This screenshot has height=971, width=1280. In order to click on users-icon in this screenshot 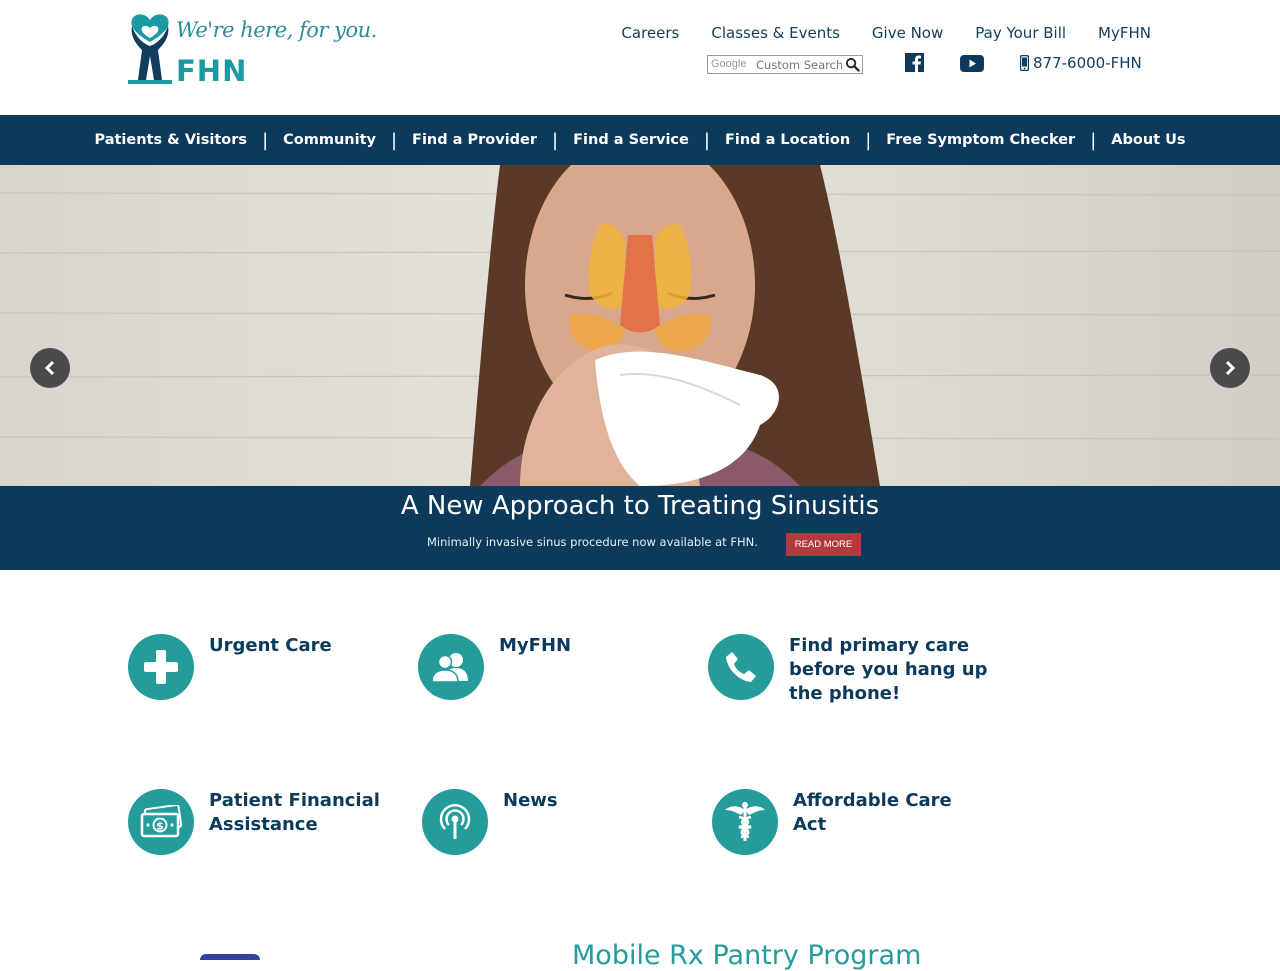, I will do `click(451, 667)`.